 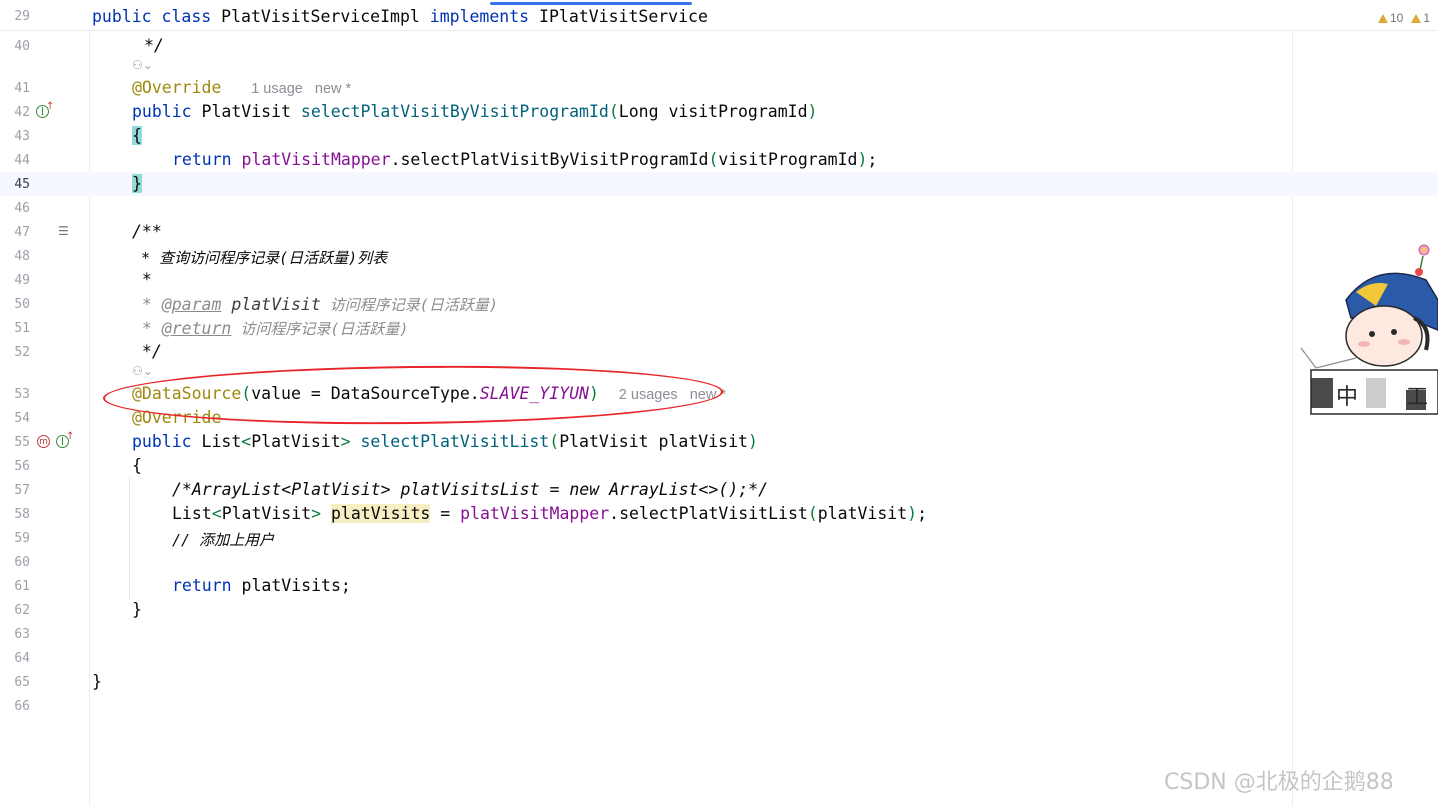 What do you see at coordinates (22, 160) in the screenshot?
I see `line-number: 44` at bounding box center [22, 160].